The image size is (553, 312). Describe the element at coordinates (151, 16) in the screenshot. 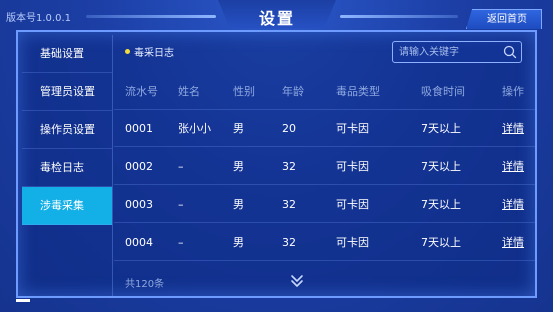

I see `decorative-line-left` at that location.